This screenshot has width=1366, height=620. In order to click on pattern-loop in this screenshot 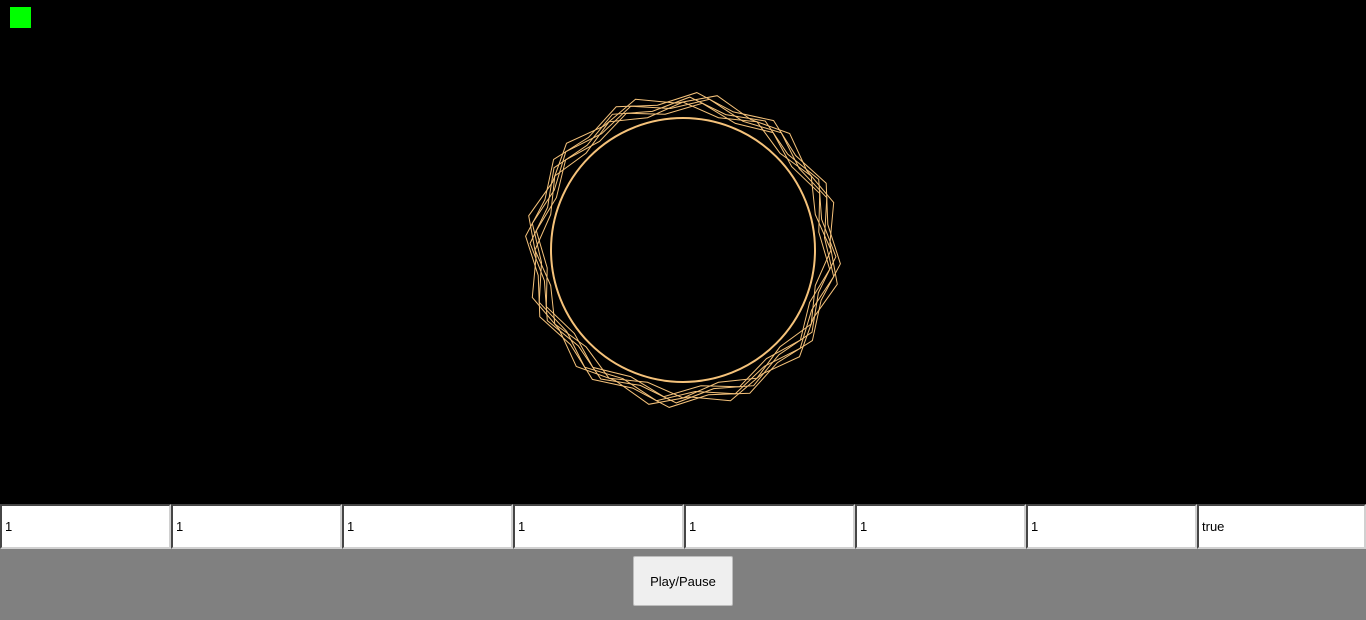, I will do `click(683, 250)`.